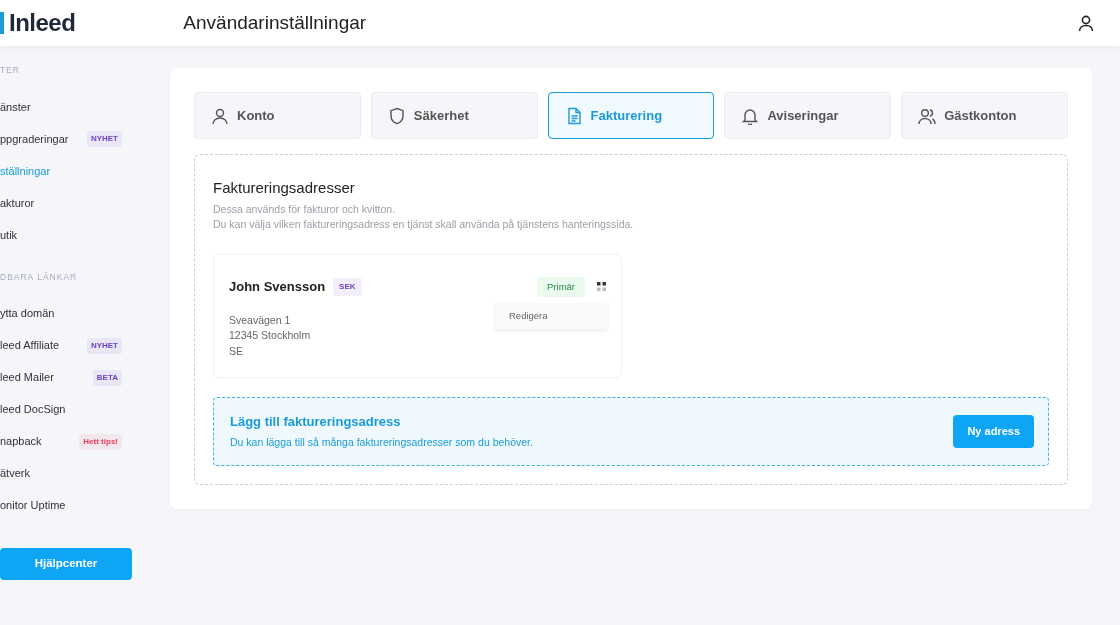 The width and height of the screenshot is (1120, 625). Describe the element at coordinates (396, 115) in the screenshot. I see `shield-icon` at that location.